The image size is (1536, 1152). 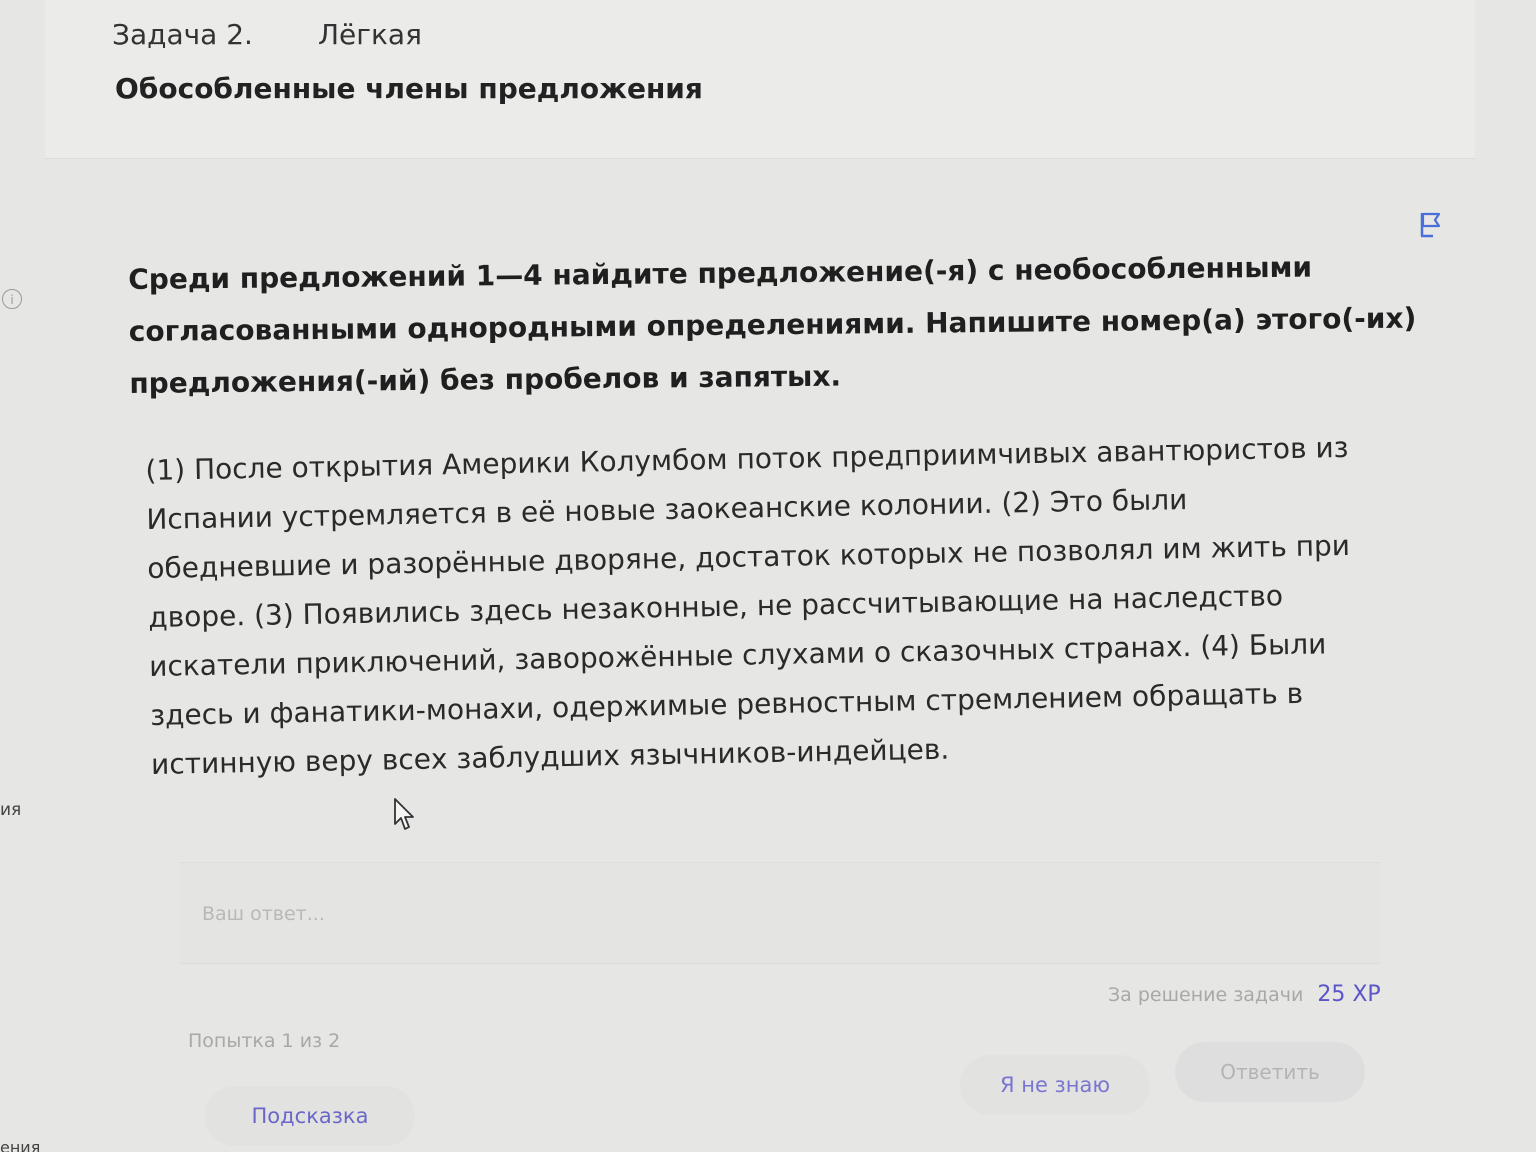 What do you see at coordinates (20, 1145) in the screenshot?
I see `sidebar-partial-label-bottom: ения` at bounding box center [20, 1145].